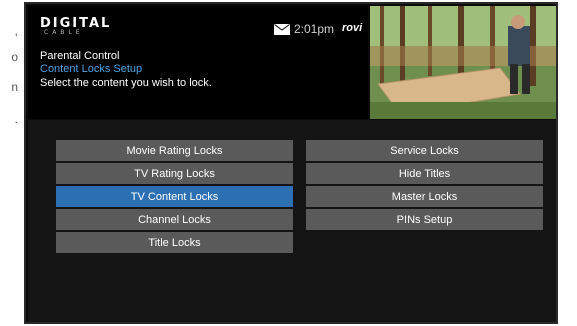 The image size is (577, 326). I want to click on preview-scene-image, so click(463, 62).